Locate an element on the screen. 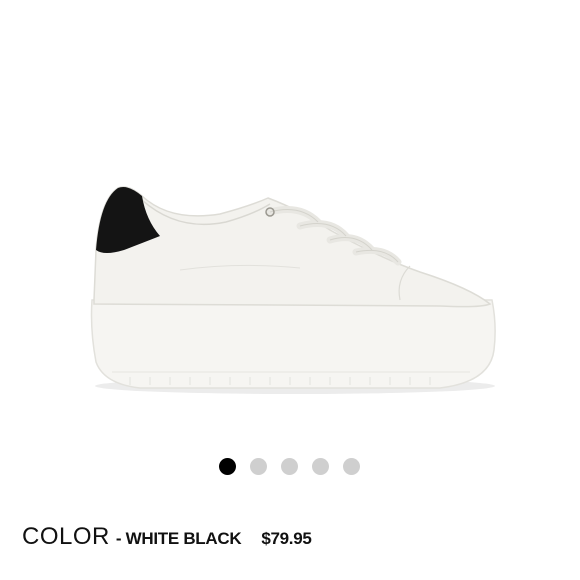 The height and width of the screenshot is (580, 580). price: $79.95 is located at coordinates (286, 538).